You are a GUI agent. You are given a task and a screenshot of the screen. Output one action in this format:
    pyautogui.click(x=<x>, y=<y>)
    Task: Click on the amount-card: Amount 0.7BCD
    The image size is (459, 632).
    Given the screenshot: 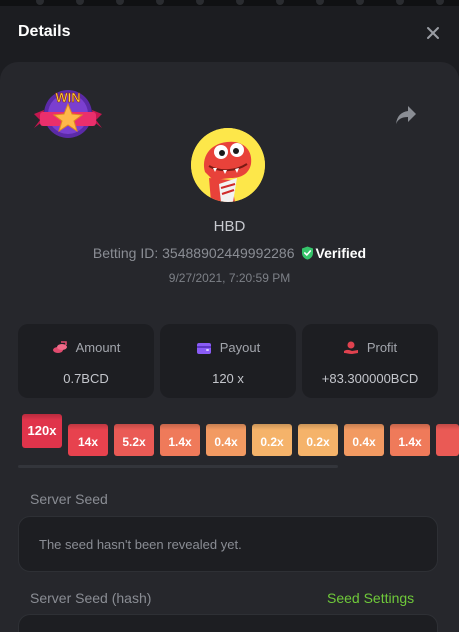 What is the action you would take?
    pyautogui.click(x=86, y=361)
    